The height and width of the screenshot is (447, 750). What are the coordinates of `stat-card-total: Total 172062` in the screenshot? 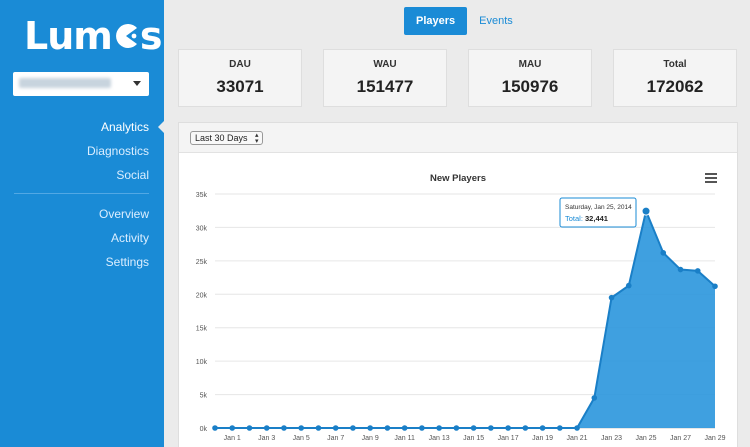 It's located at (675, 78).